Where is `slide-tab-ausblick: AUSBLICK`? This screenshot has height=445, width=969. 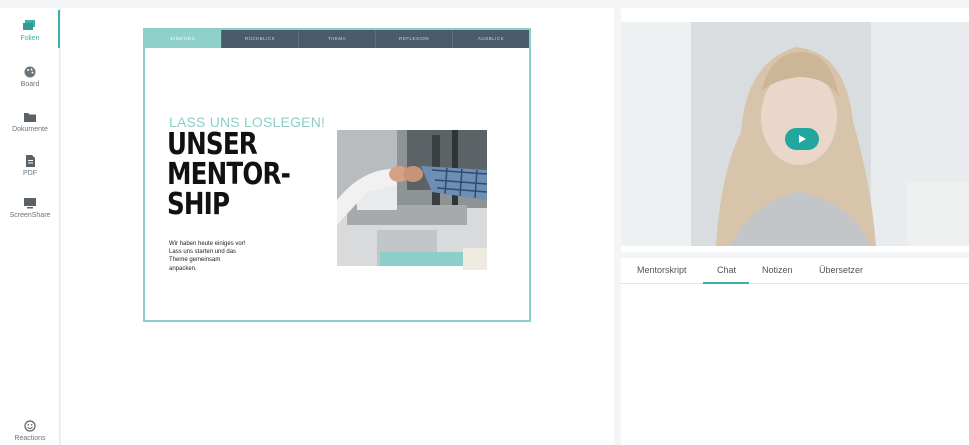
slide-tab-ausblick: AUSBLICK is located at coordinates (491, 39).